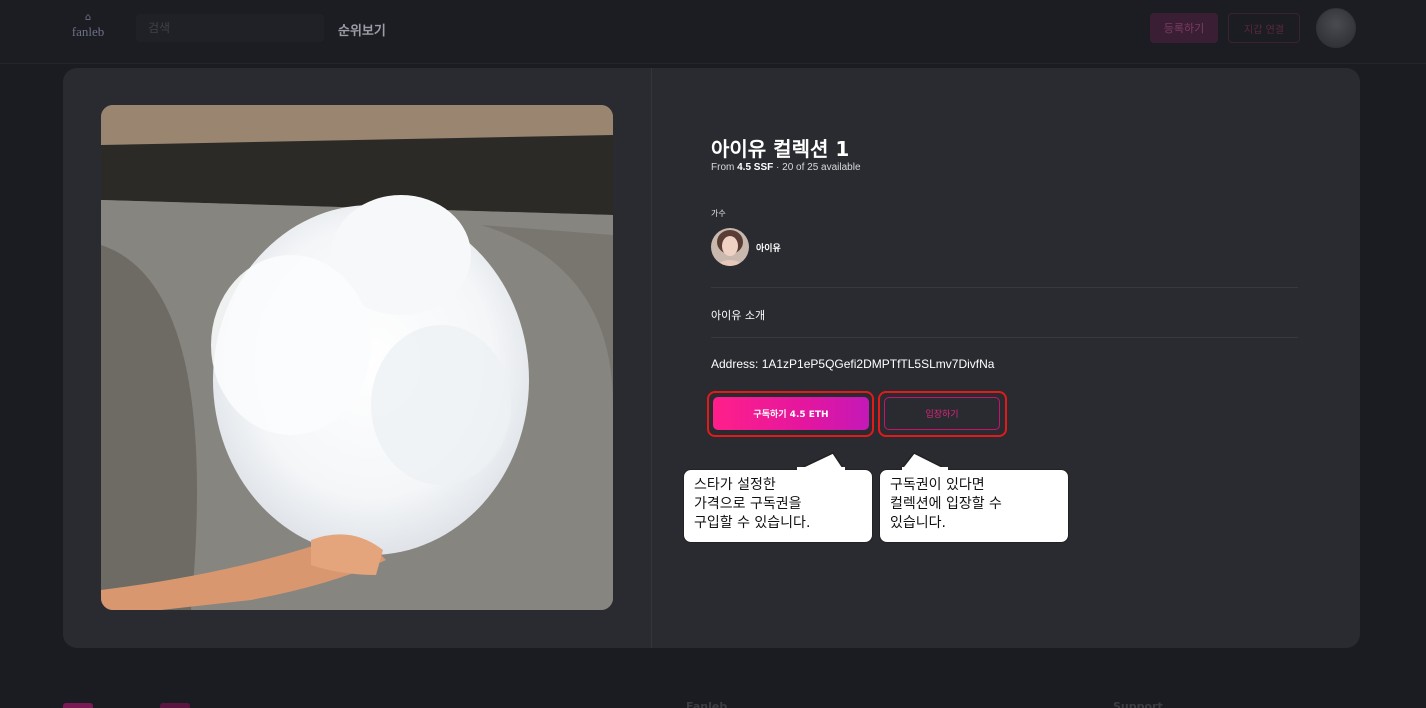  What do you see at coordinates (1184, 28) in the screenshot?
I see `register-button: 등록하기` at bounding box center [1184, 28].